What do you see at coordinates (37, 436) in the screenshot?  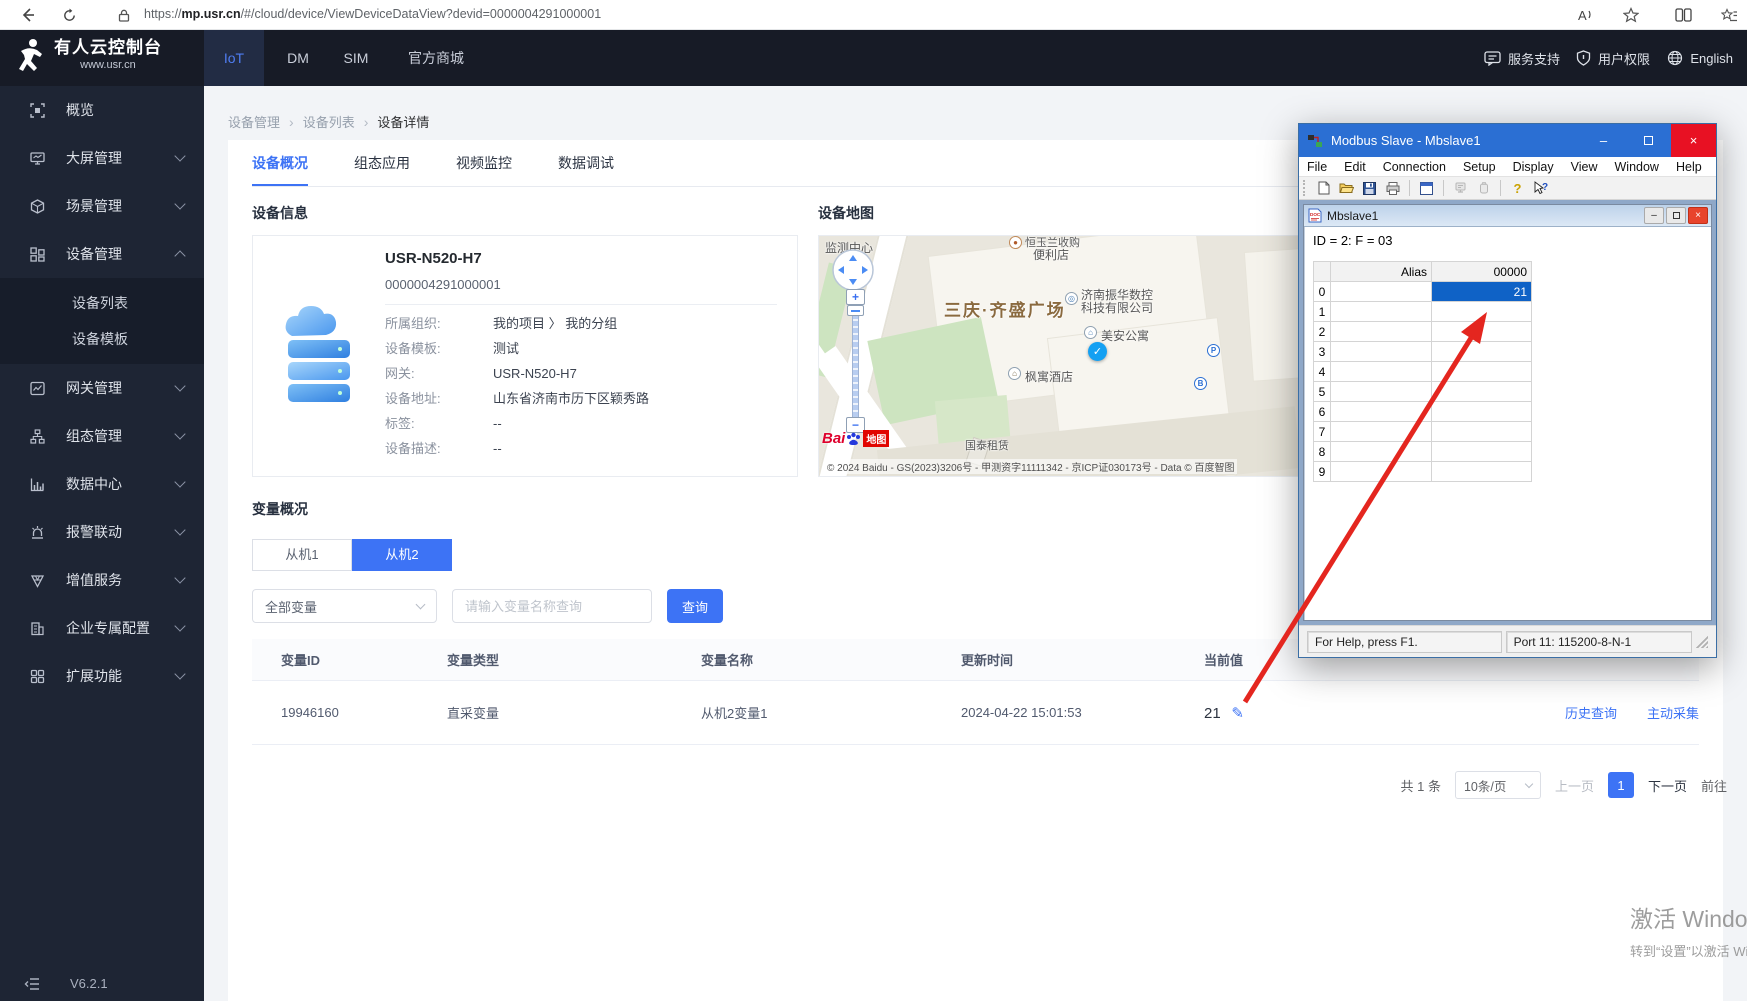 I see `sitemap-icon` at bounding box center [37, 436].